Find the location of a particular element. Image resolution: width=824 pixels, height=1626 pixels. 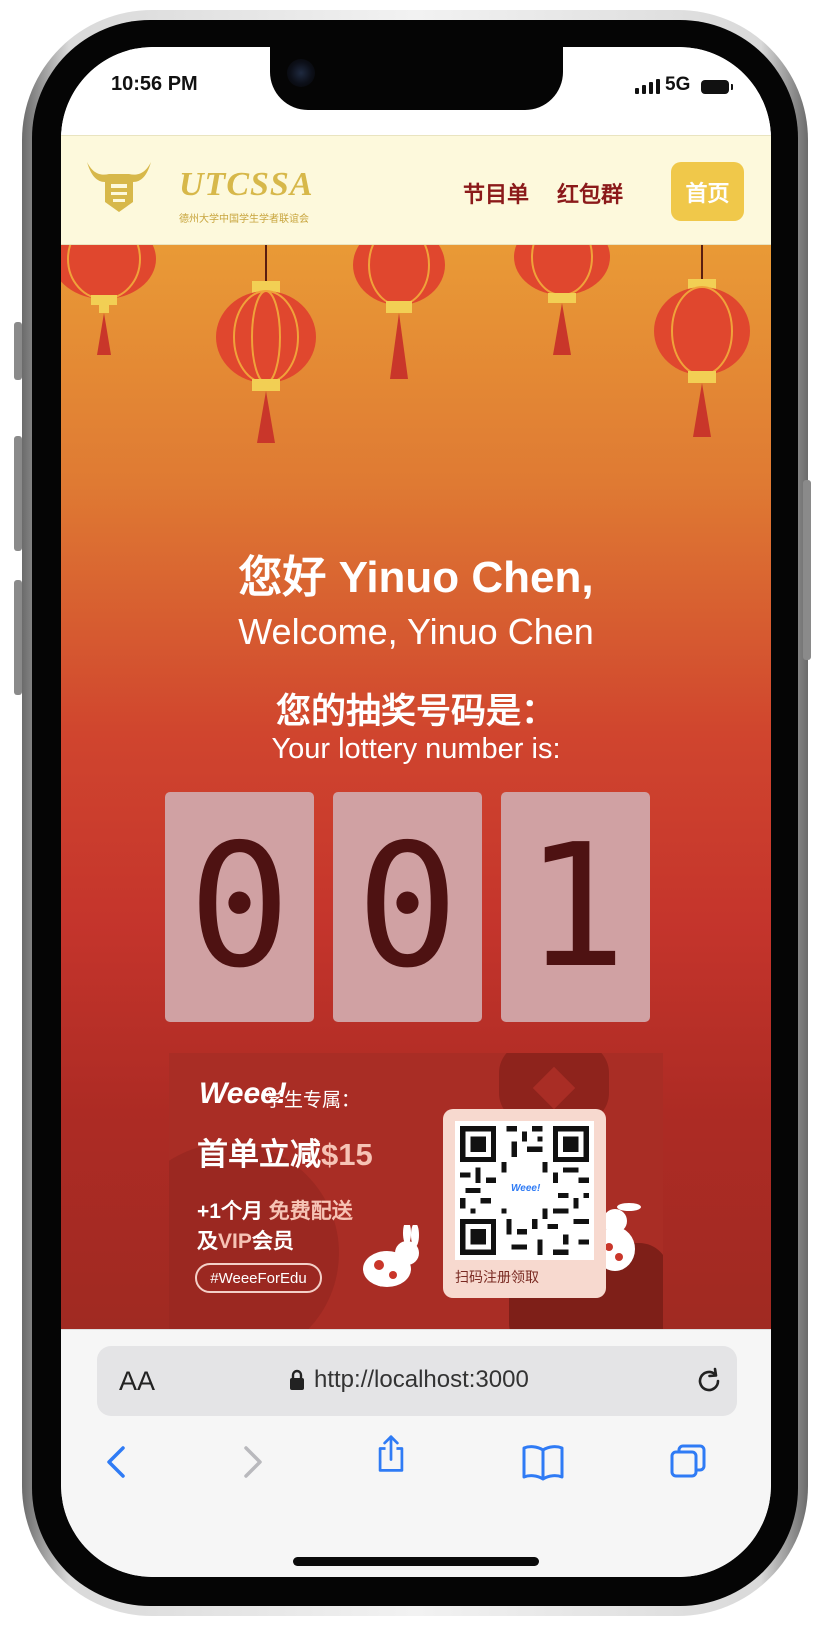

volume-up-button is located at coordinates (18, 493).